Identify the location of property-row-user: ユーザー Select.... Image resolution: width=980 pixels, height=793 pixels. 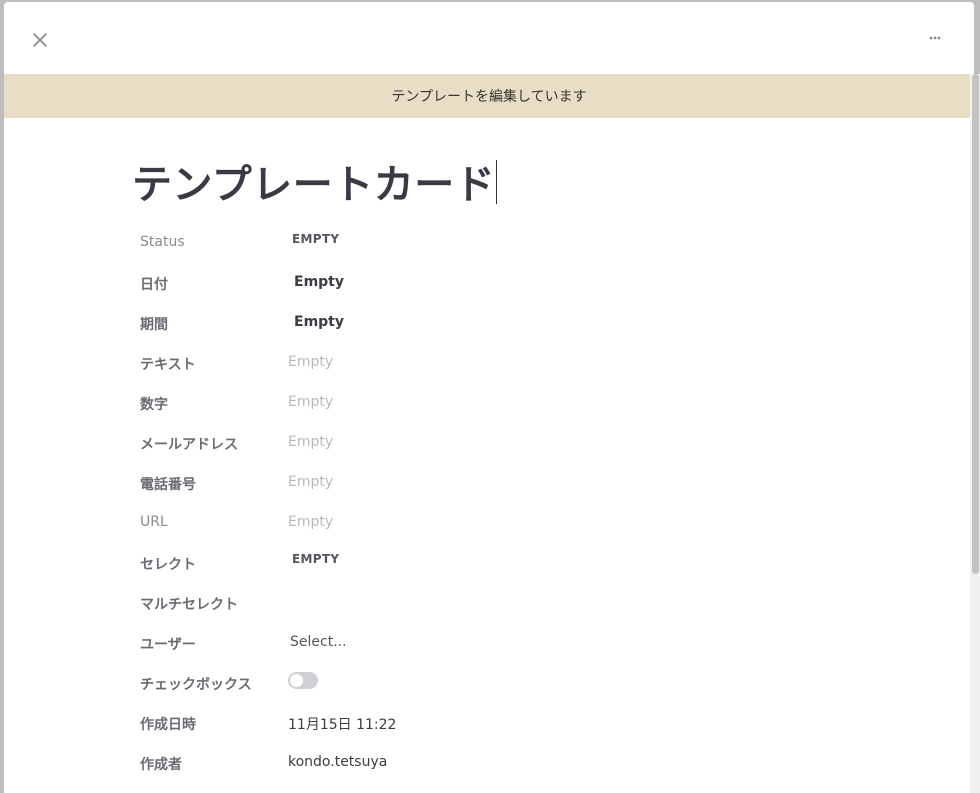
(490, 644).